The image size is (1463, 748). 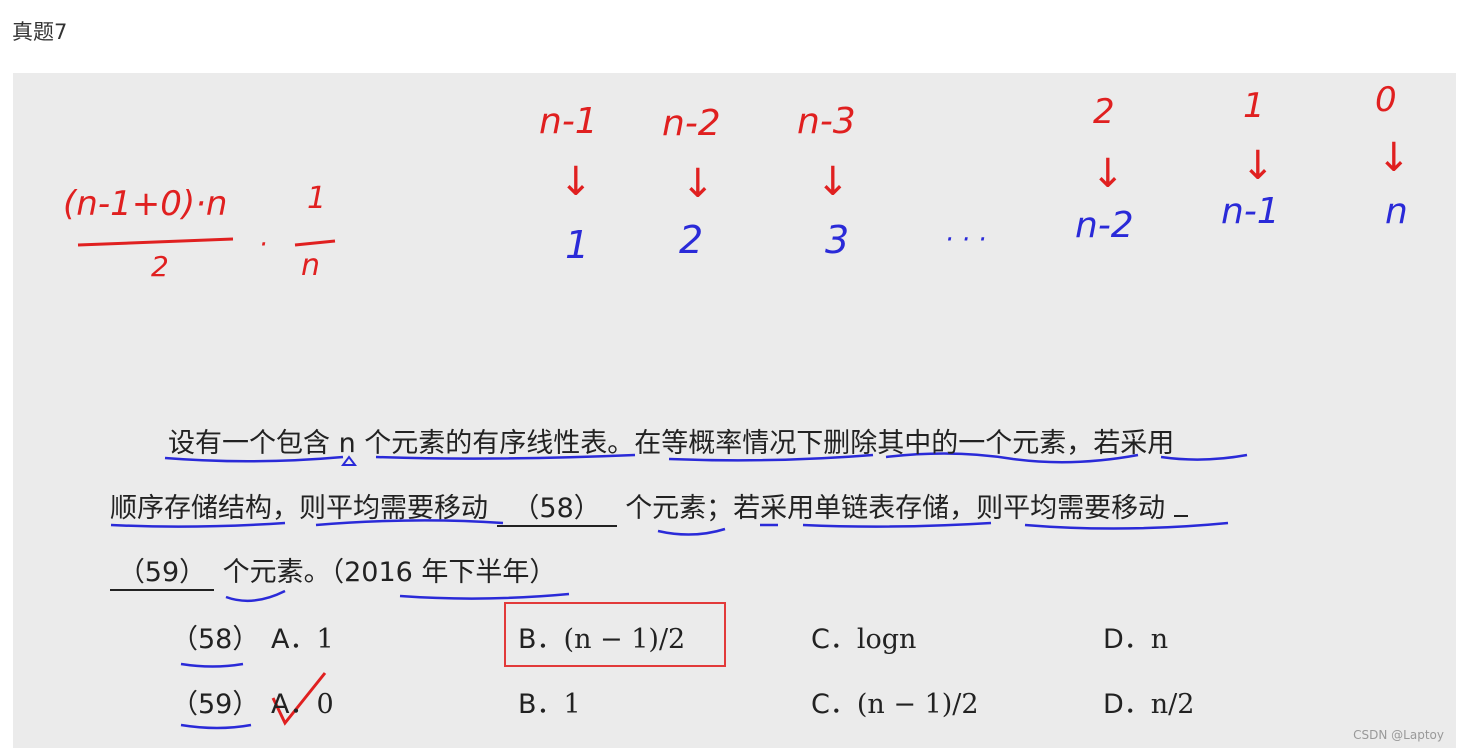 I want to click on arrow-5: ↓, so click(x=1258, y=166).